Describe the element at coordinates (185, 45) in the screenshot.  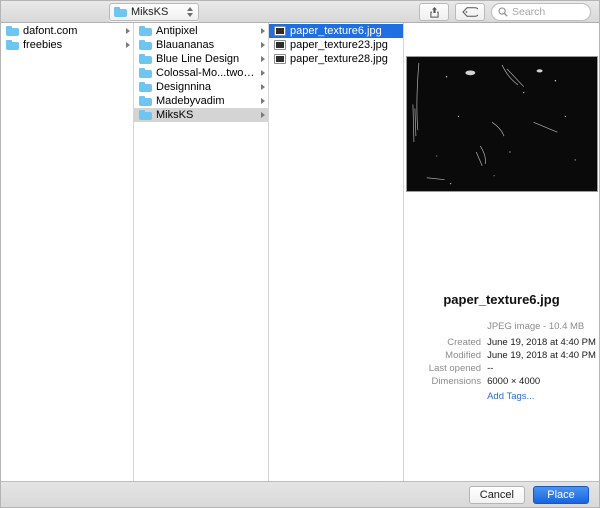
I see `row-label: Blauananas` at that location.